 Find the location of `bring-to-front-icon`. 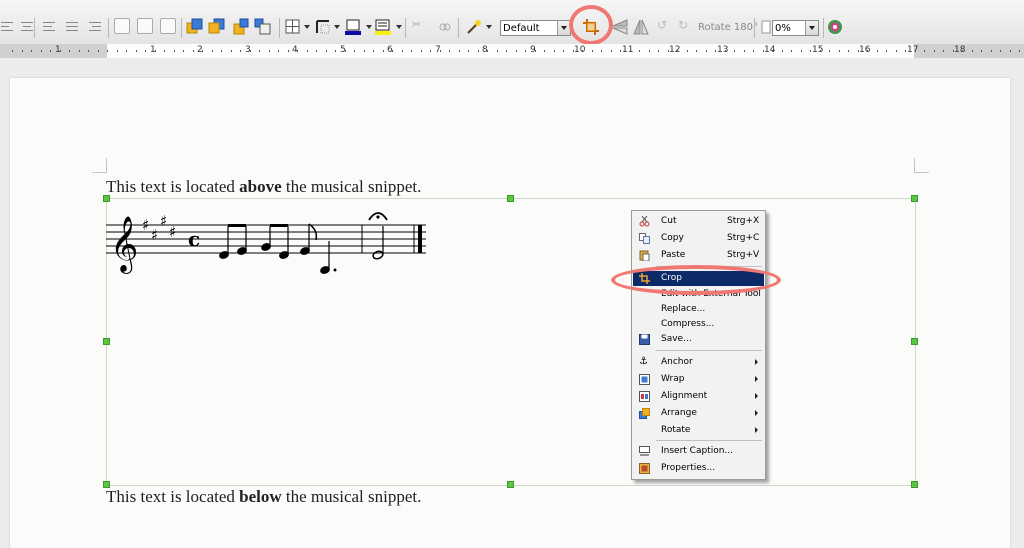

bring-to-front-icon is located at coordinates (195, 27).